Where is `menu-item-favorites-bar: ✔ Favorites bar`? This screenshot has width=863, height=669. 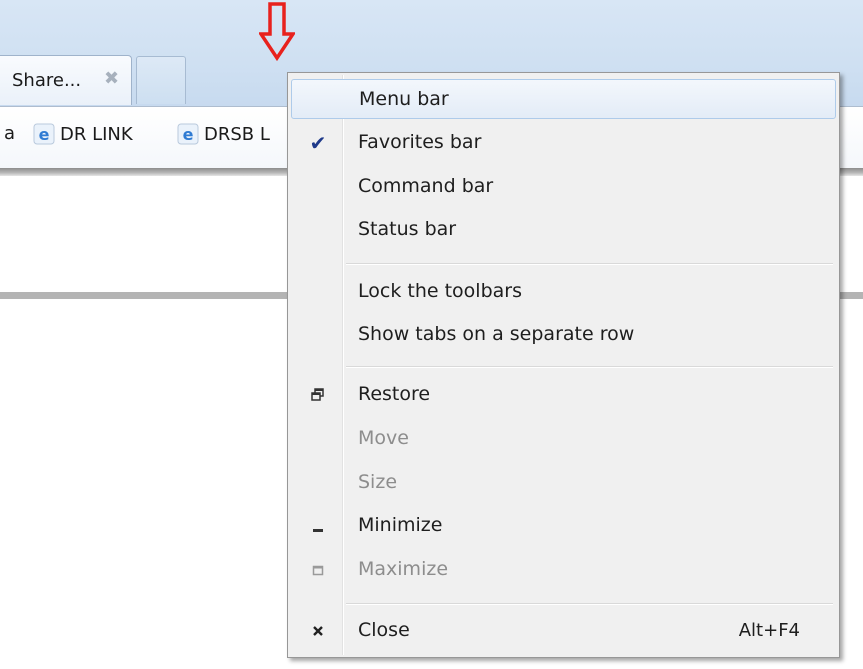 menu-item-favorites-bar: ✔ Favorites bar is located at coordinates (563, 143).